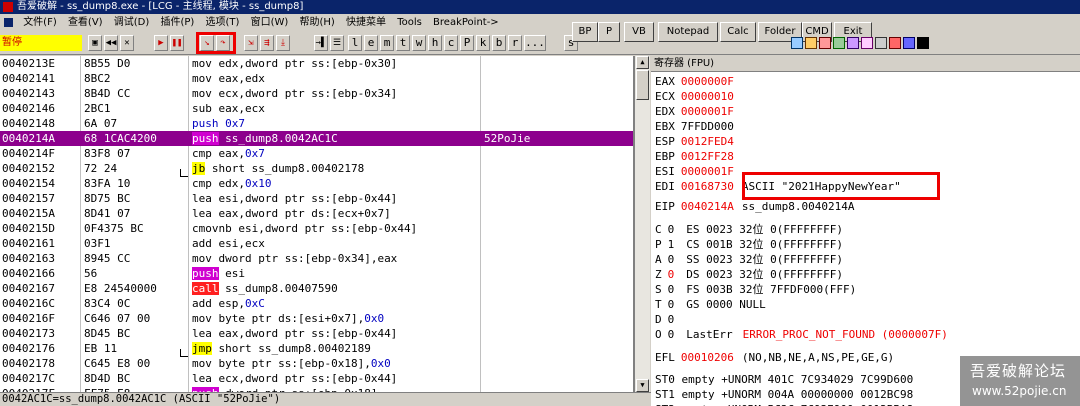  Describe the element at coordinates (839, 43) in the screenshot. I see `plugin-d-icon` at that location.